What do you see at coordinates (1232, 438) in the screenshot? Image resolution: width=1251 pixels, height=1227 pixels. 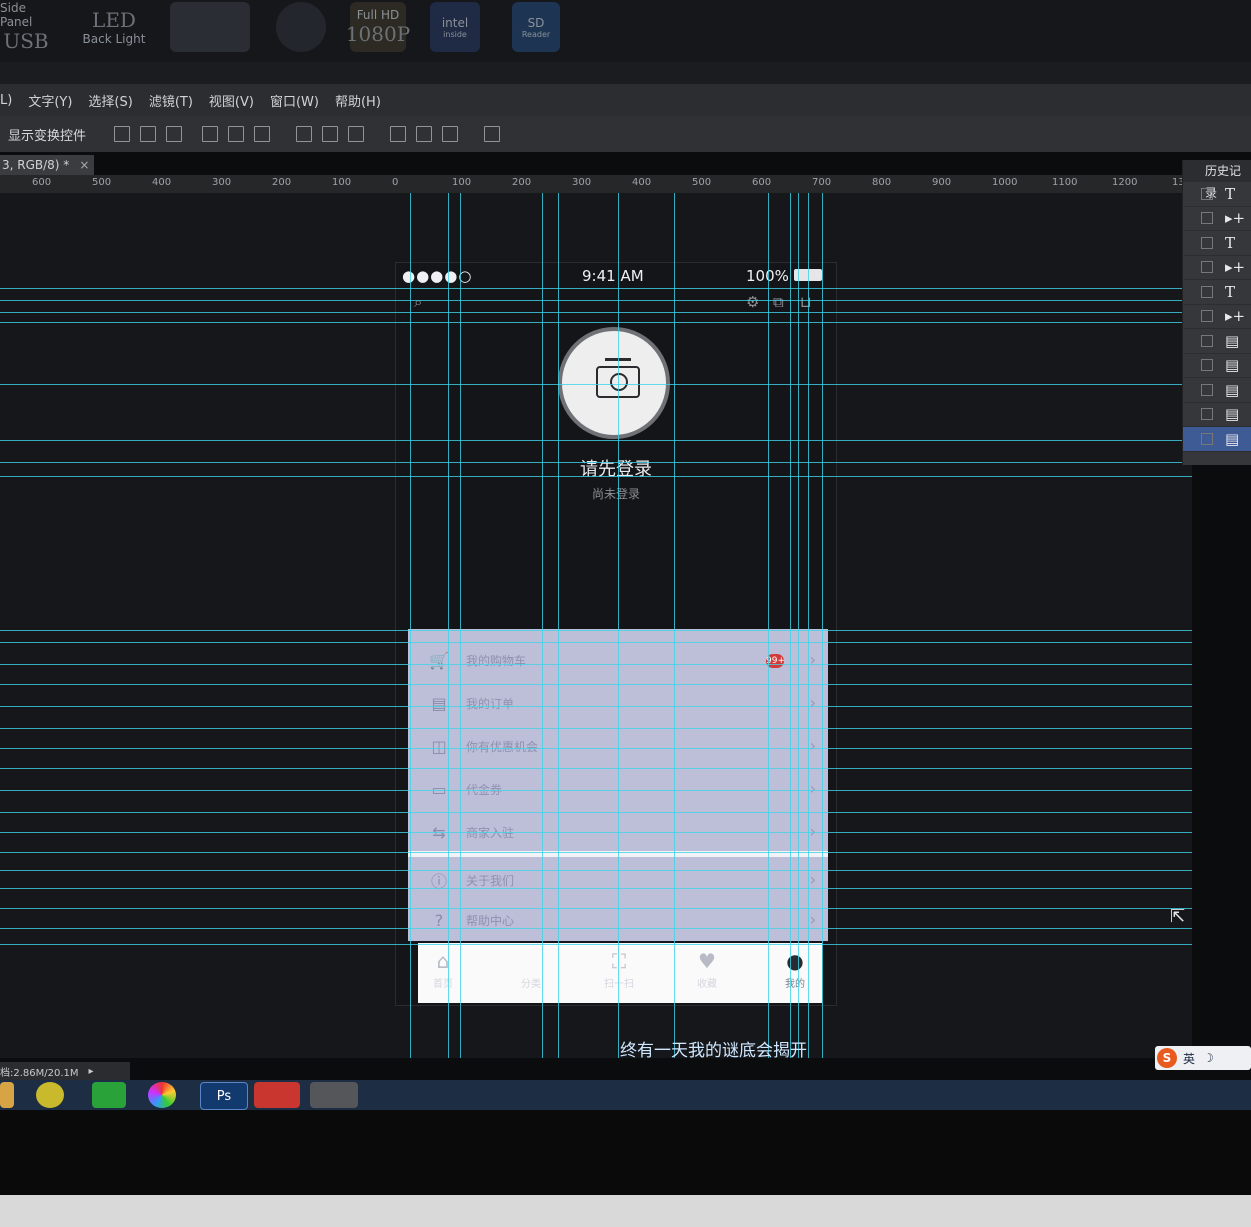 I see `history-step-icon: ▤` at bounding box center [1232, 438].